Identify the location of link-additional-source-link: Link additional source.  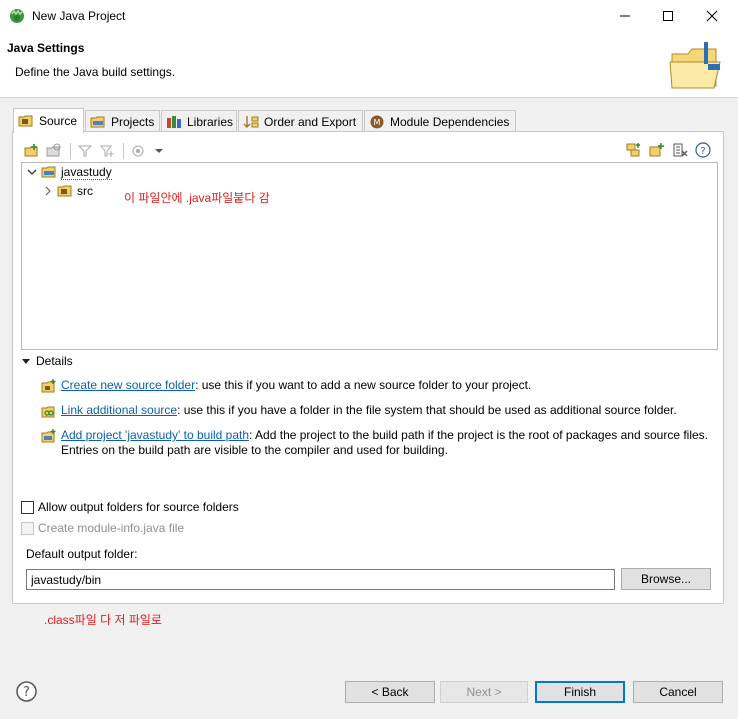
(119, 410).